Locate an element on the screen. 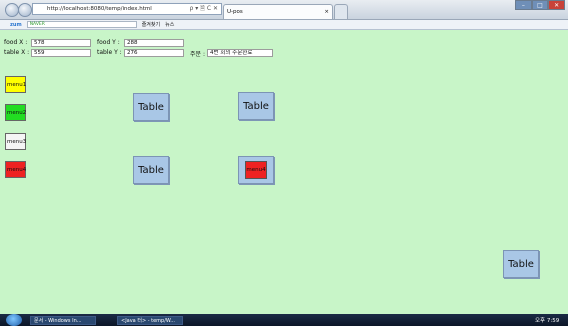  minimize-button: – is located at coordinates (523, 5).